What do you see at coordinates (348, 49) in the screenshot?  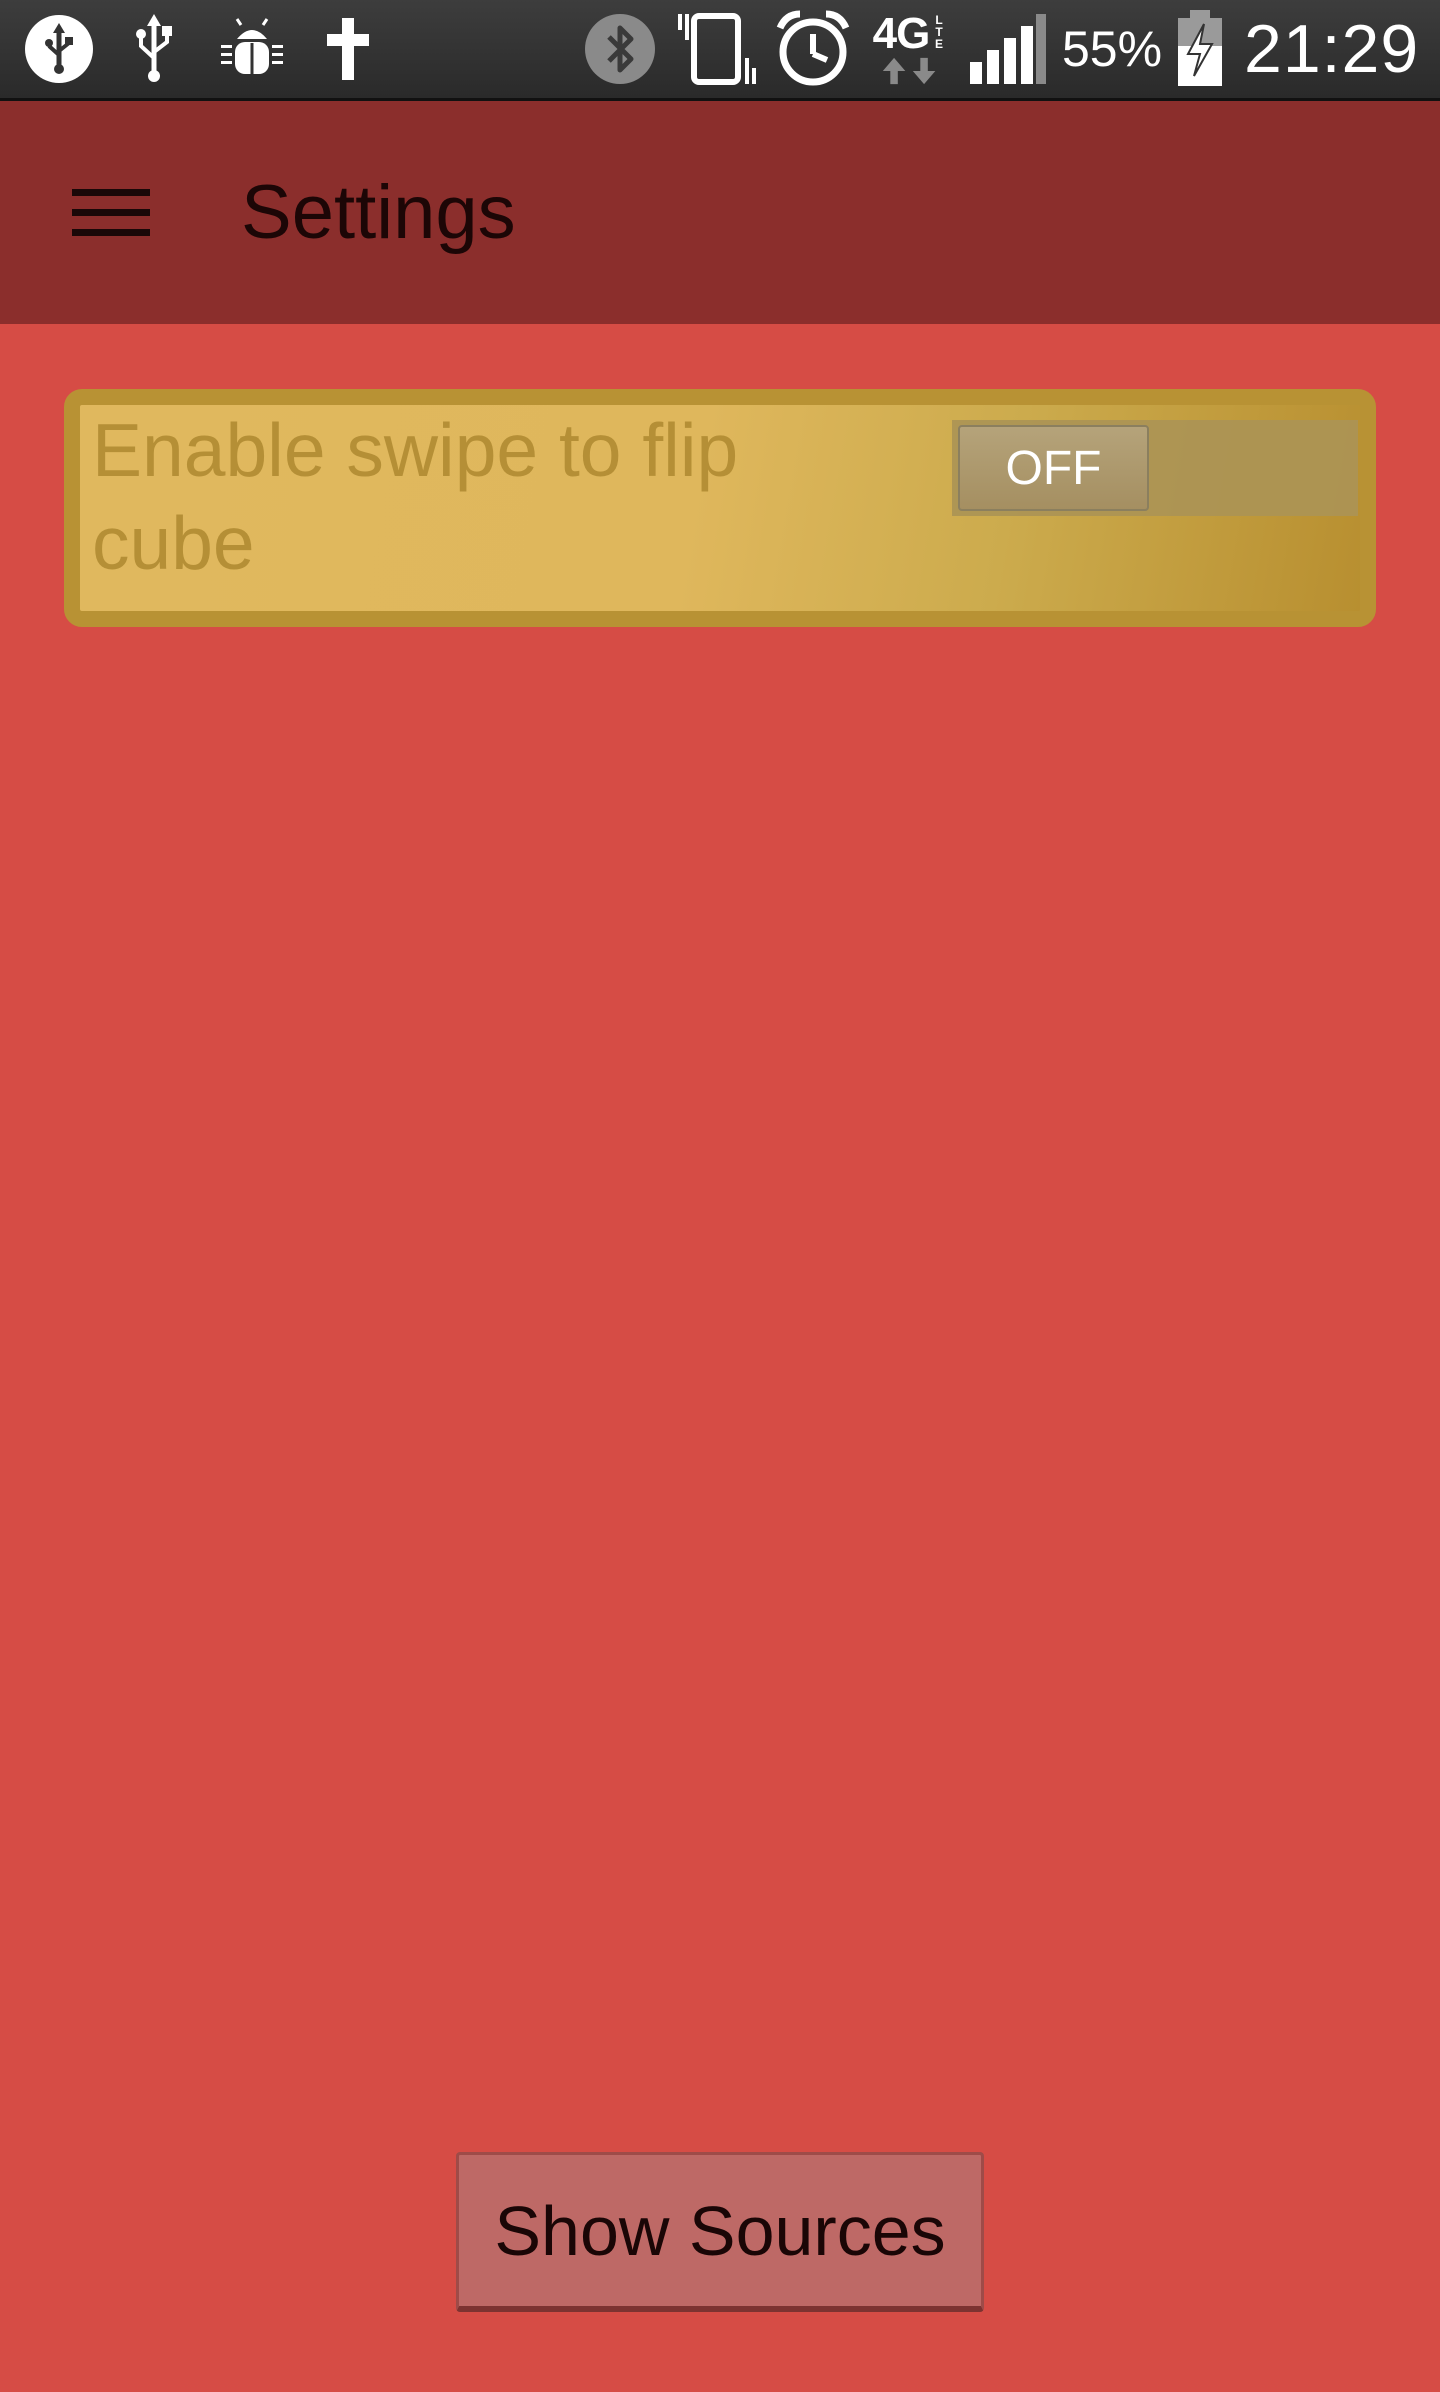 I see `cross-icon` at bounding box center [348, 49].